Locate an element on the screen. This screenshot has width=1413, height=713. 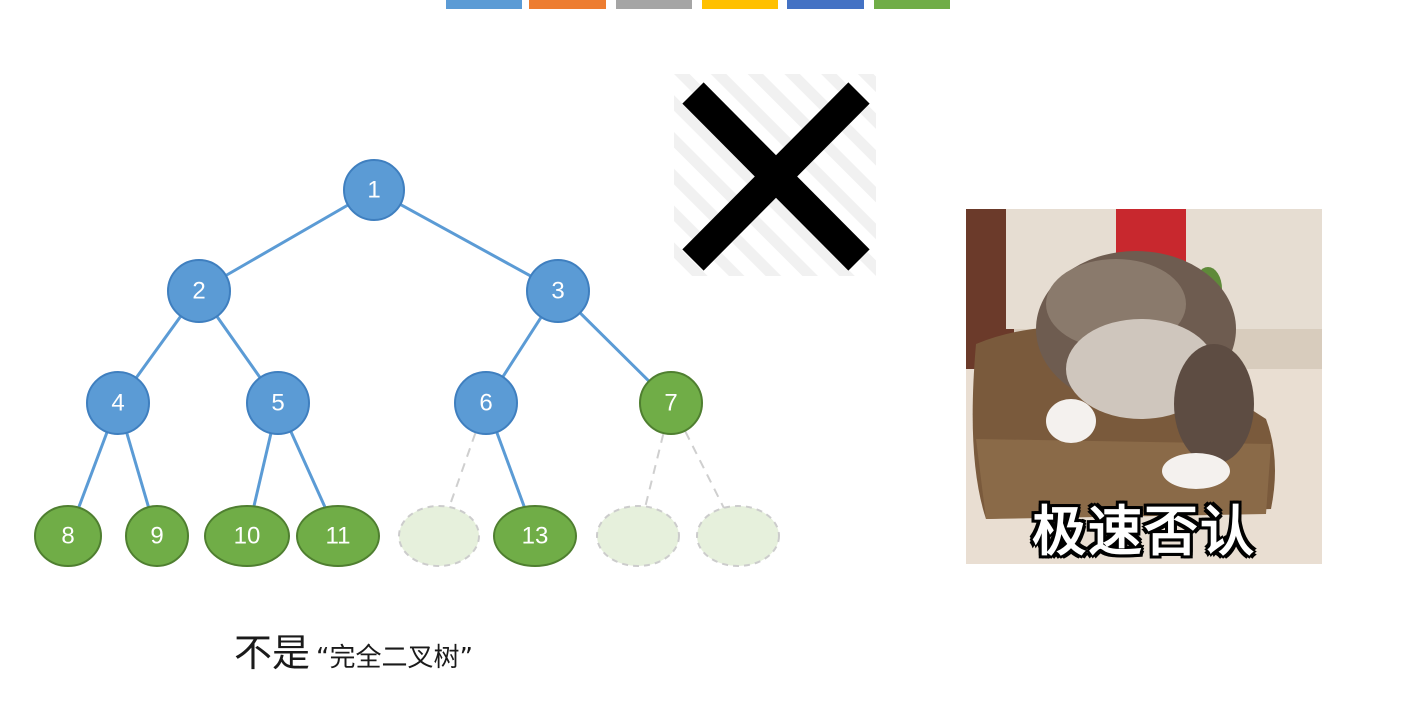
cross-mark-icon is located at coordinates (775, 175).